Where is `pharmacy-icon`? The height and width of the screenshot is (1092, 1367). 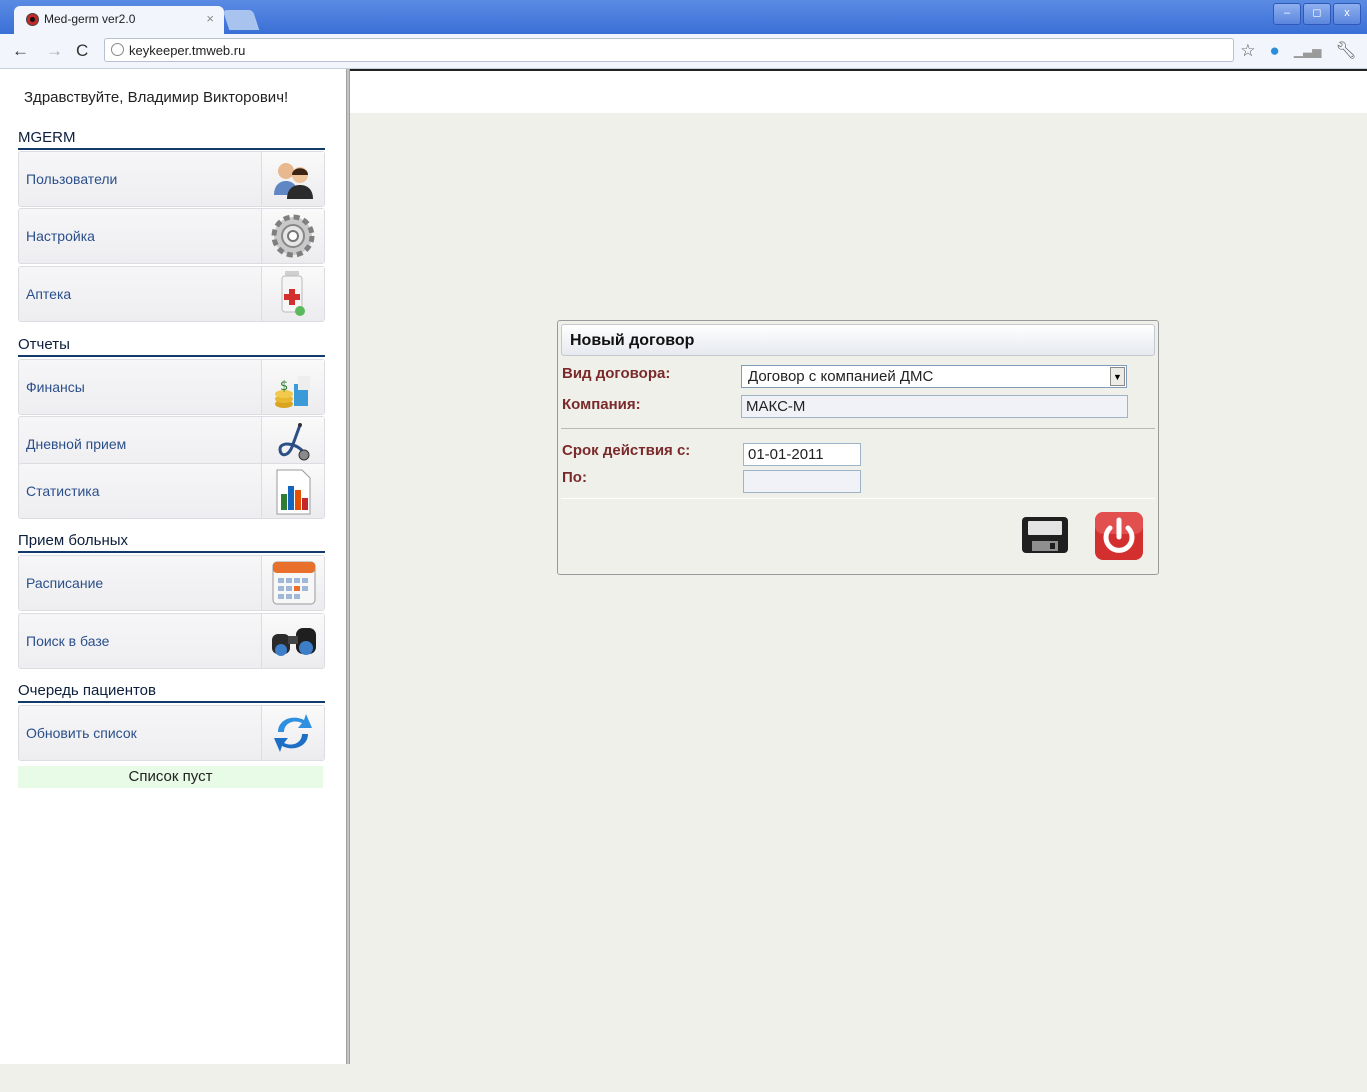 pharmacy-icon is located at coordinates (292, 294).